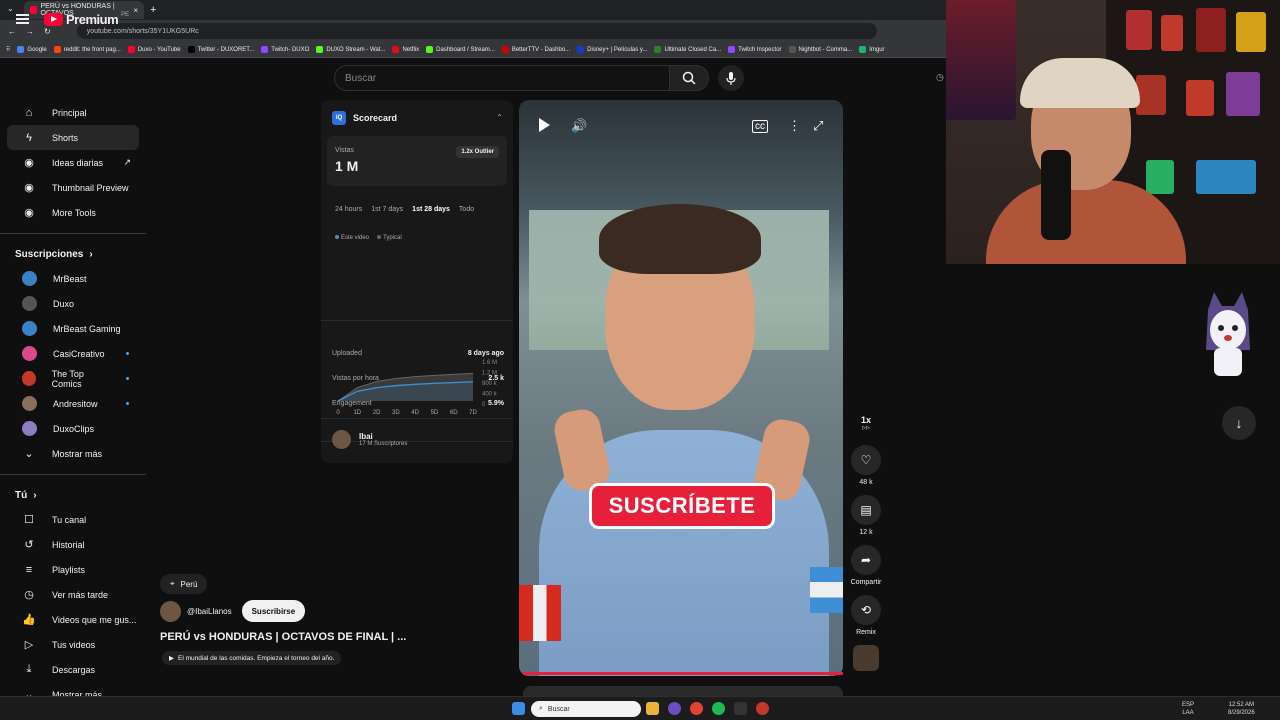 Image resolution: width=1280 pixels, height=720 pixels. What do you see at coordinates (154, 49) in the screenshot?
I see `bookmark-item: Duxo - YouTube` at bounding box center [154, 49].